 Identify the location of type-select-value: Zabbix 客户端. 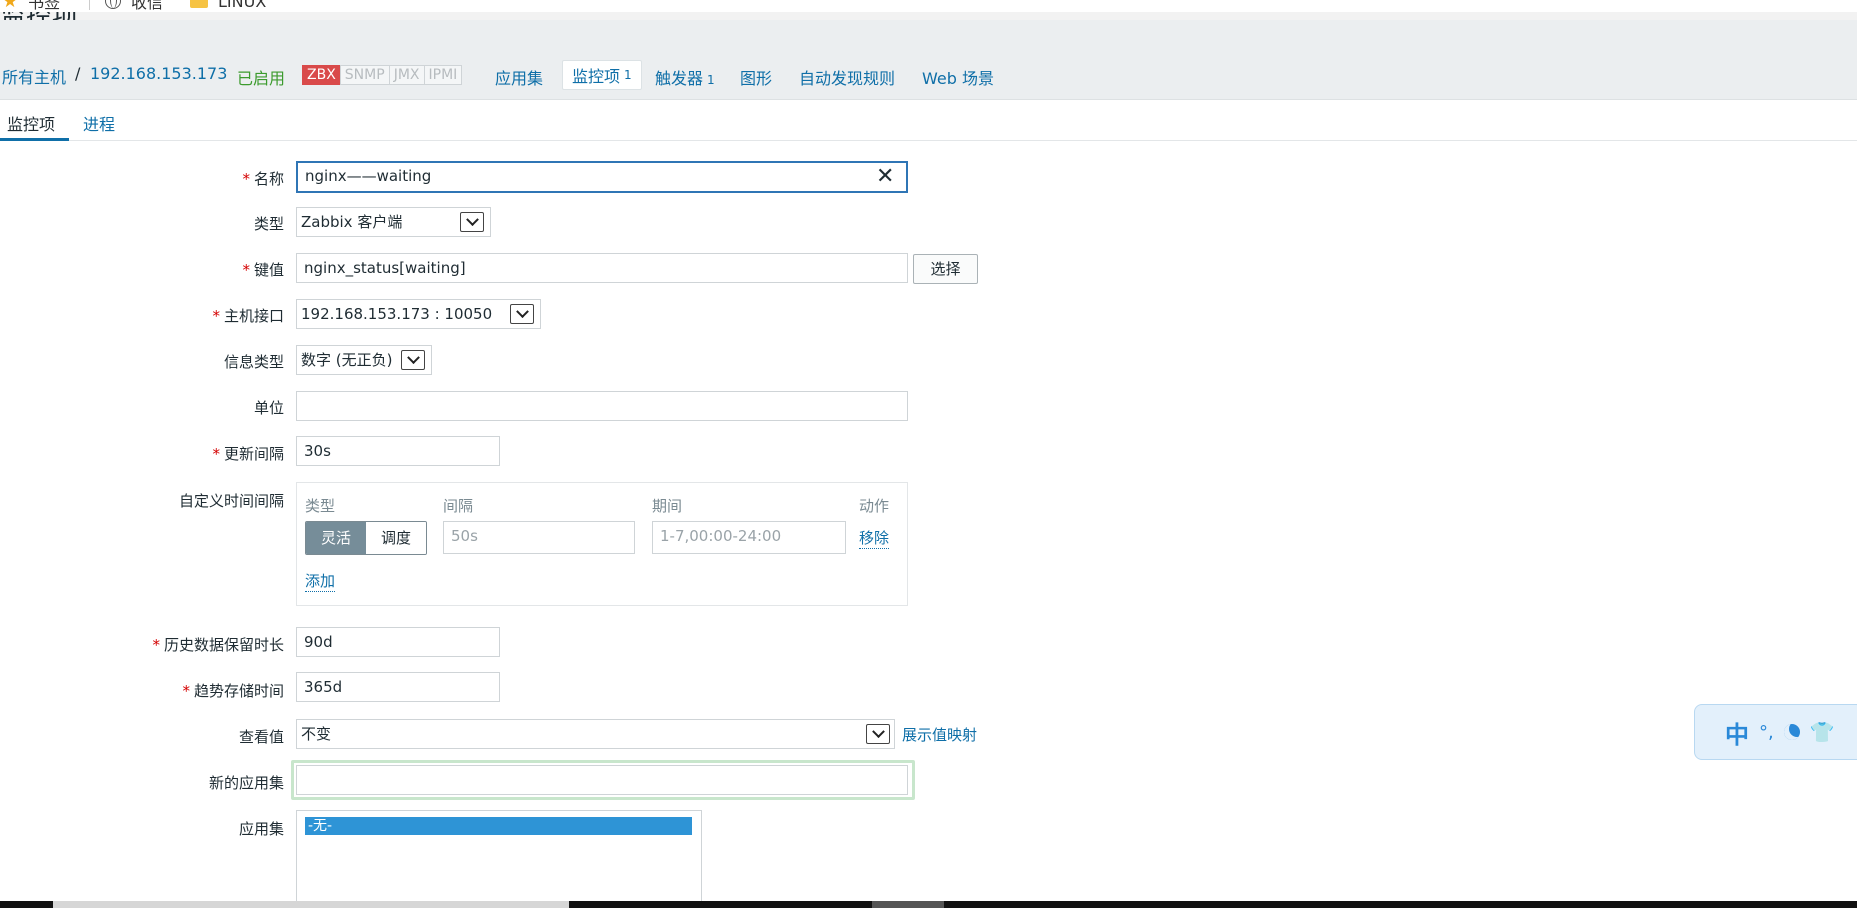
(352, 222).